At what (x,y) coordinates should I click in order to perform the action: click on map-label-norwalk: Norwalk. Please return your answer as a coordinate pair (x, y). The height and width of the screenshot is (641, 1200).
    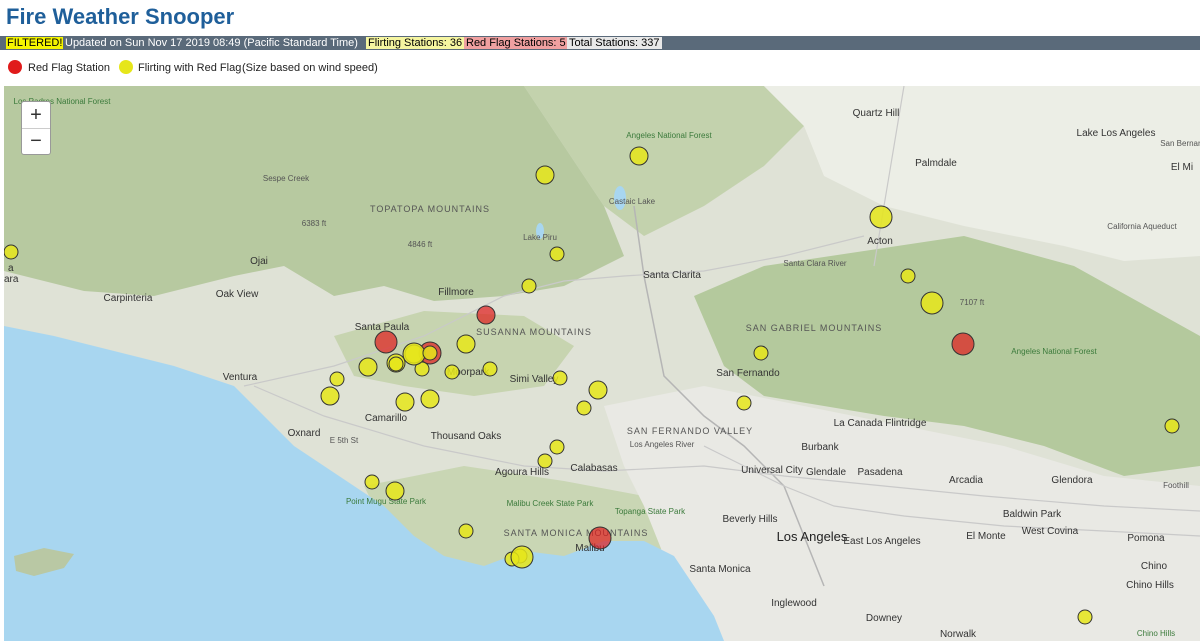
    Looking at the image, I should click on (958, 634).